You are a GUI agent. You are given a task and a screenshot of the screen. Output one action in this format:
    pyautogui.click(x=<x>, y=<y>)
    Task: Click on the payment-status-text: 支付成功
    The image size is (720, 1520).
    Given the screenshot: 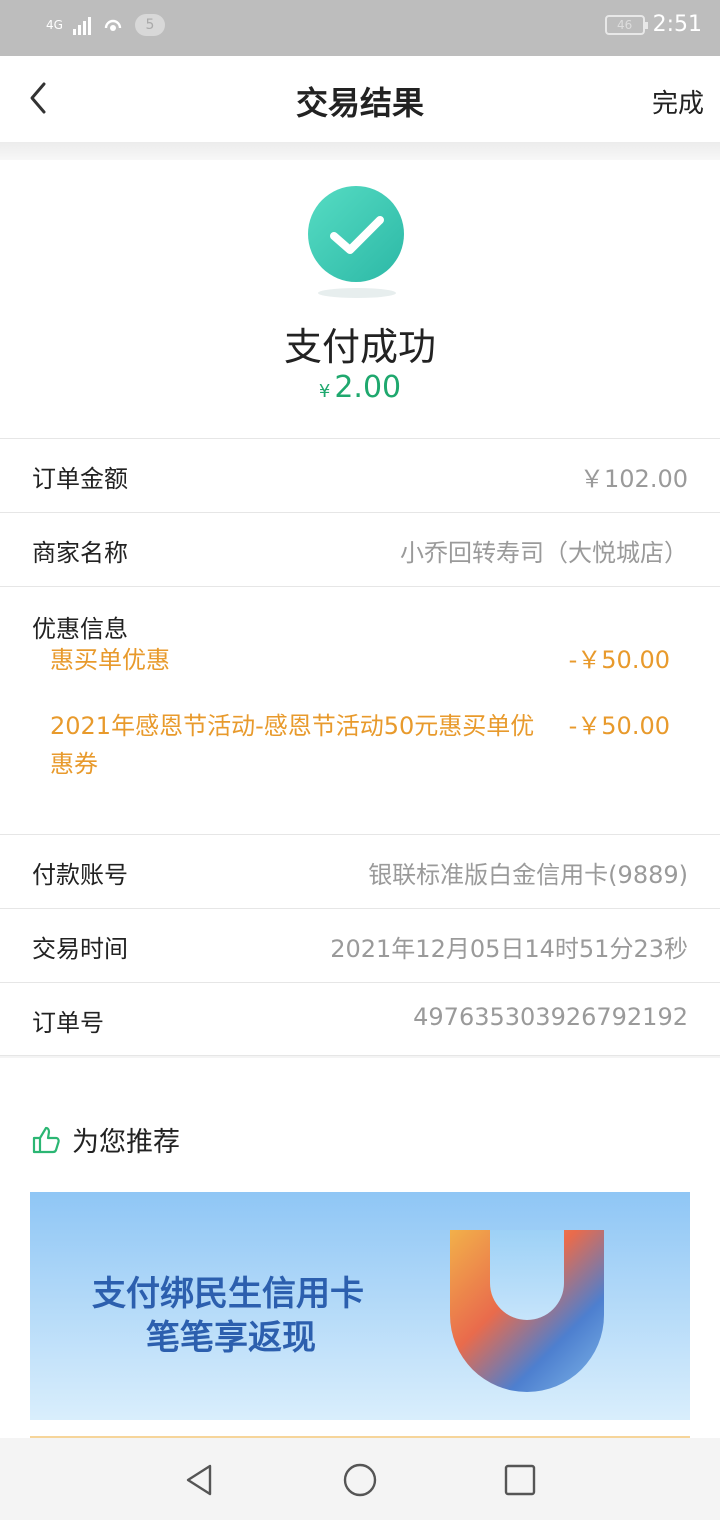 What is the action you would take?
    pyautogui.click(x=359, y=347)
    